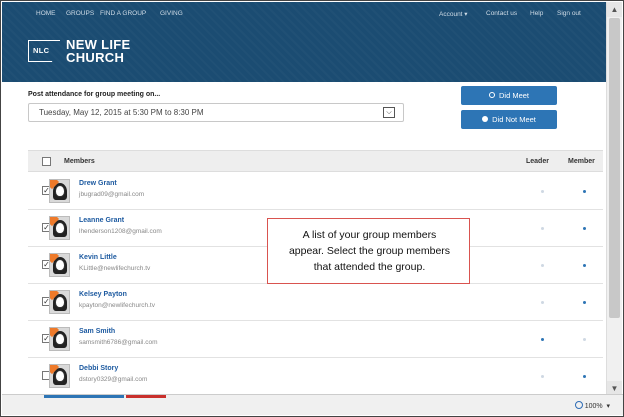 Image resolution: width=624 pixels, height=417 pixels. What do you see at coordinates (578, 405) in the screenshot?
I see `zoom-icon` at bounding box center [578, 405].